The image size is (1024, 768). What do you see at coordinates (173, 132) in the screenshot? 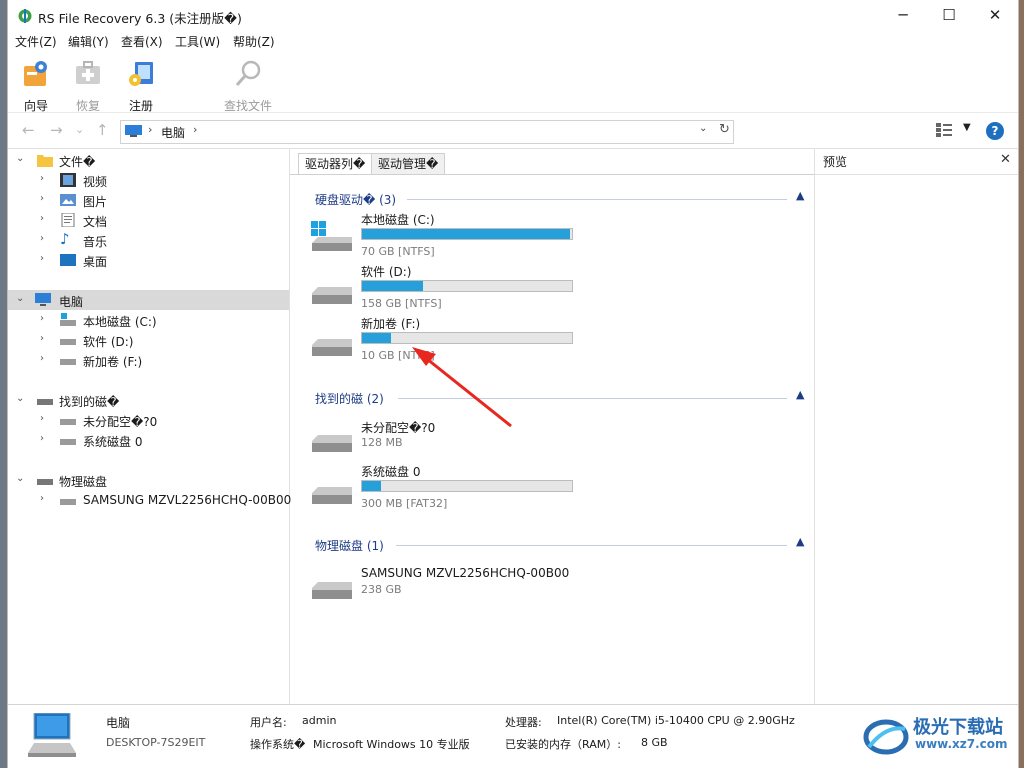
I see `breadcrumb-computer: 电脑` at bounding box center [173, 132].